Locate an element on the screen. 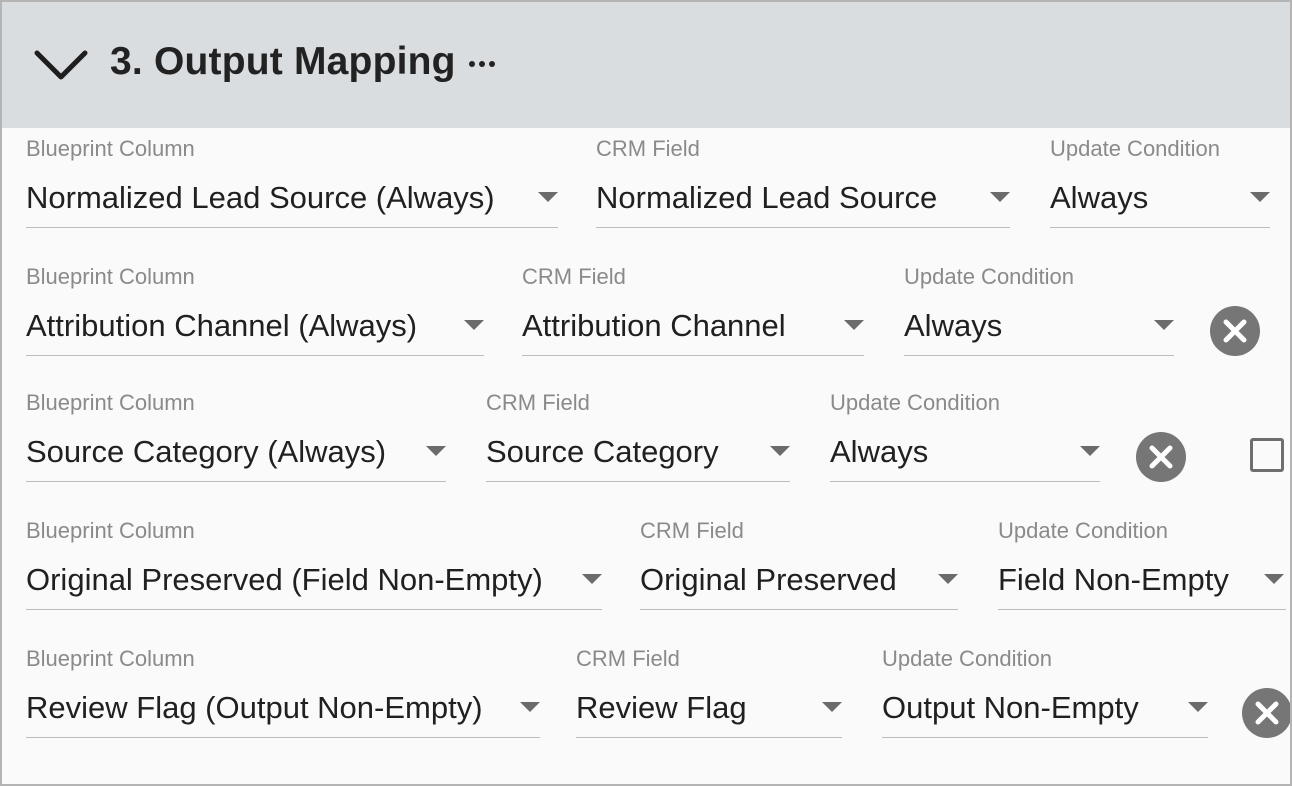 This screenshot has height=786, width=1292. crm-field-select: CRM Field Original Preserved is located at coordinates (799, 560).